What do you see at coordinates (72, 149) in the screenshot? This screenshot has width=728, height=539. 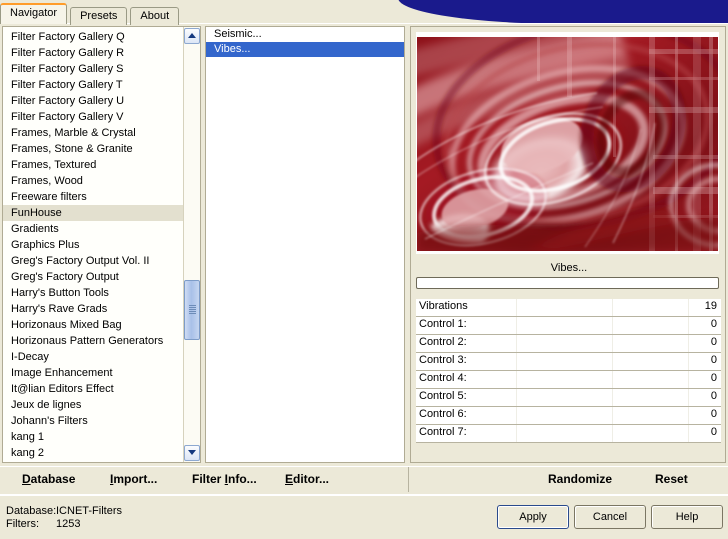 I see `category-item-label: Frames, Stone & Granite` at bounding box center [72, 149].